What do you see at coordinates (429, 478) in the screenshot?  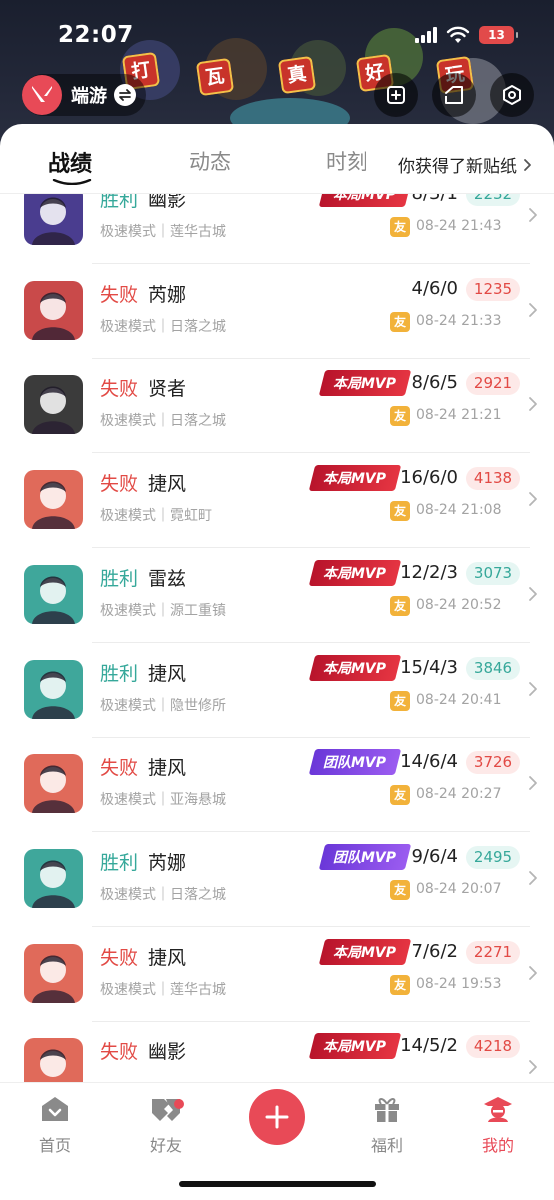 I see `kda-stat: 16/6/0` at bounding box center [429, 478].